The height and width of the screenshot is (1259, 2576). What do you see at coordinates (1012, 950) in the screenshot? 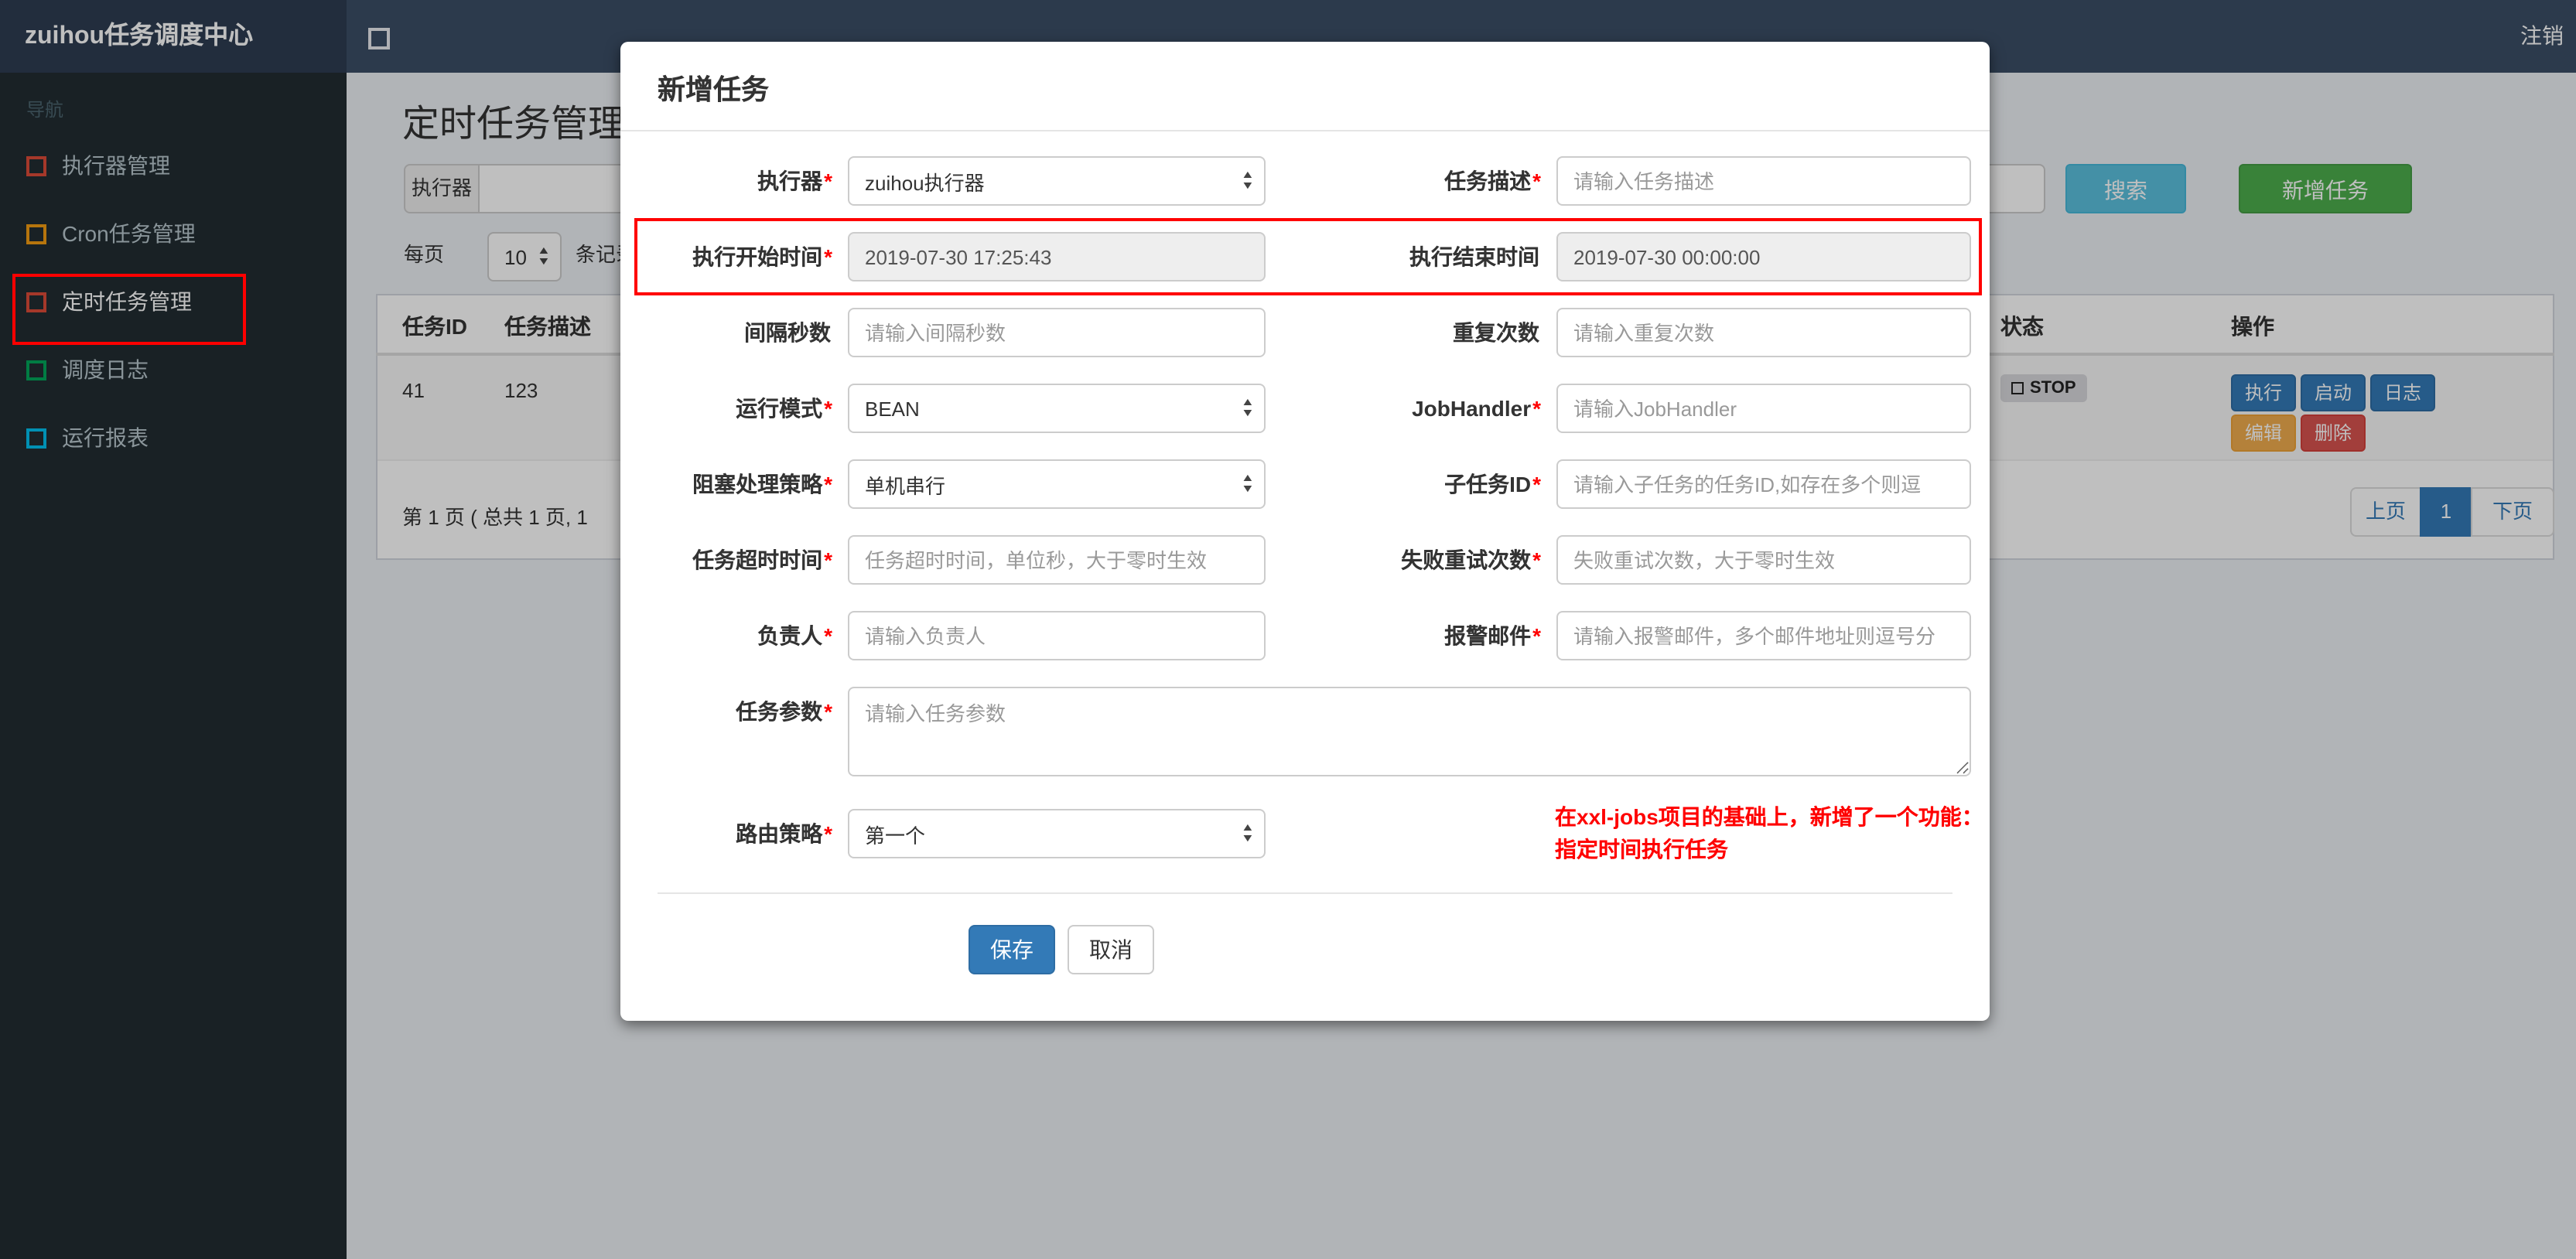
I see `save-button: 保存` at bounding box center [1012, 950].